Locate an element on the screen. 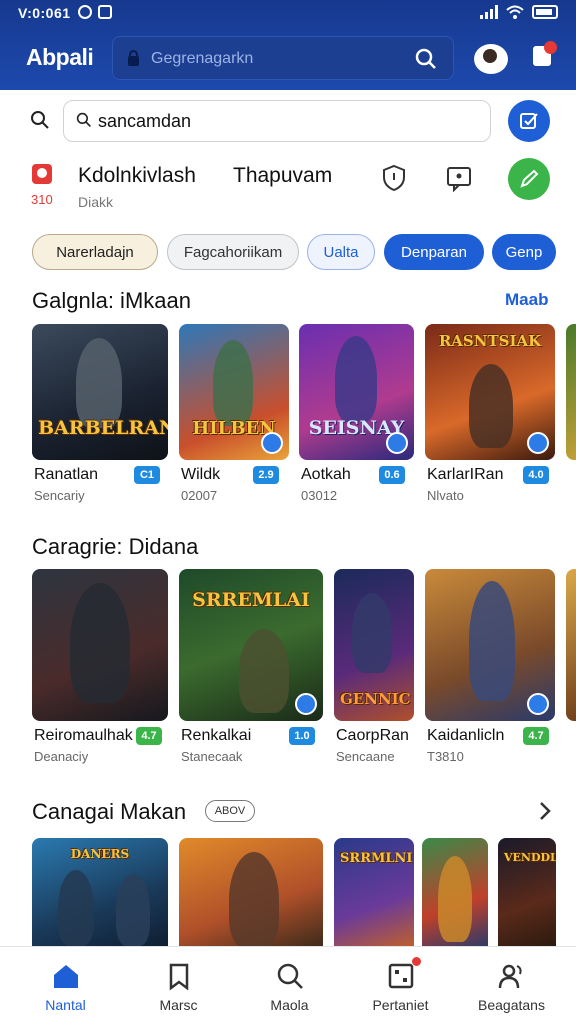  status-right is located at coordinates (519, 12).